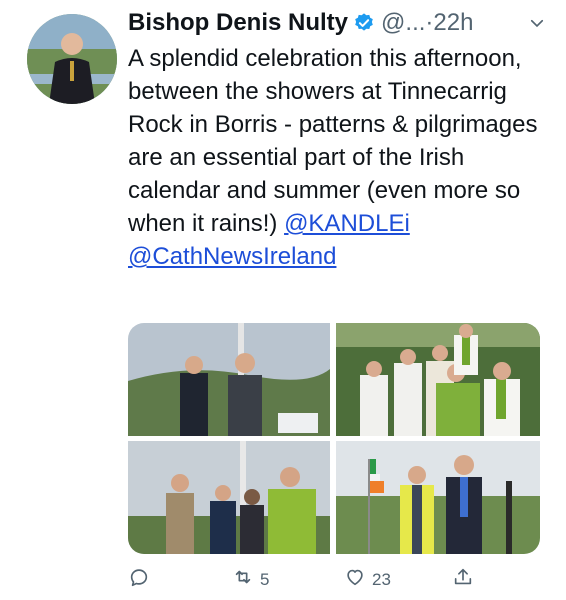  Describe the element at coordinates (243, 579) in the screenshot. I see `retweet-icon` at that location.